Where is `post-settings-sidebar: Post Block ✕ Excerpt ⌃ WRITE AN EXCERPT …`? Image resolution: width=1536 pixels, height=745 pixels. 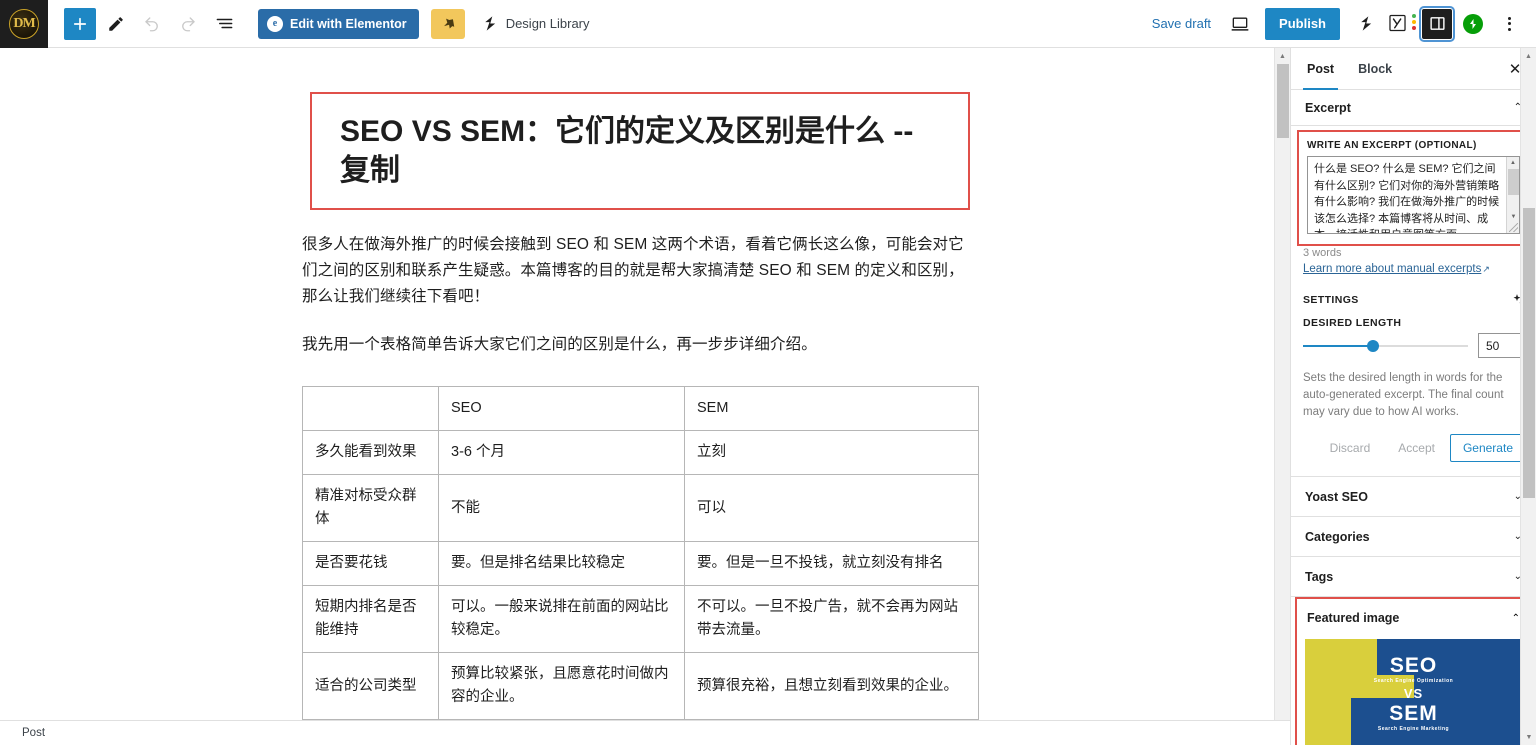
post-settings-sidebar: Post Block ✕ Excerpt ⌃ WRITE AN EXCERPT … is located at coordinates (1413, 396).